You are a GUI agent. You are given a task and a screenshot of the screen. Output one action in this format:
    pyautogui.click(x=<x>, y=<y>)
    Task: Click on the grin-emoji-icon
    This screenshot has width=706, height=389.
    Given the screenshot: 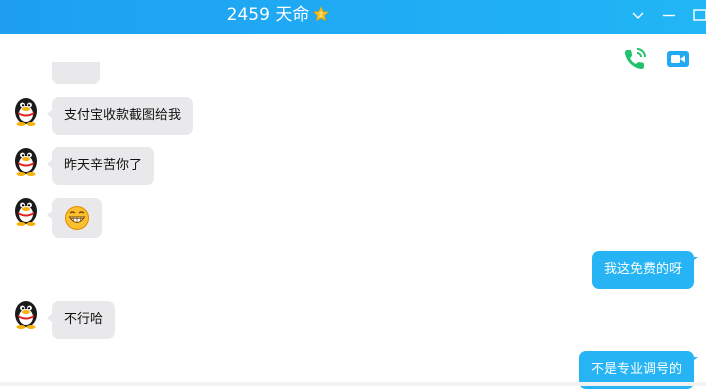 What is the action you would take?
    pyautogui.click(x=77, y=218)
    